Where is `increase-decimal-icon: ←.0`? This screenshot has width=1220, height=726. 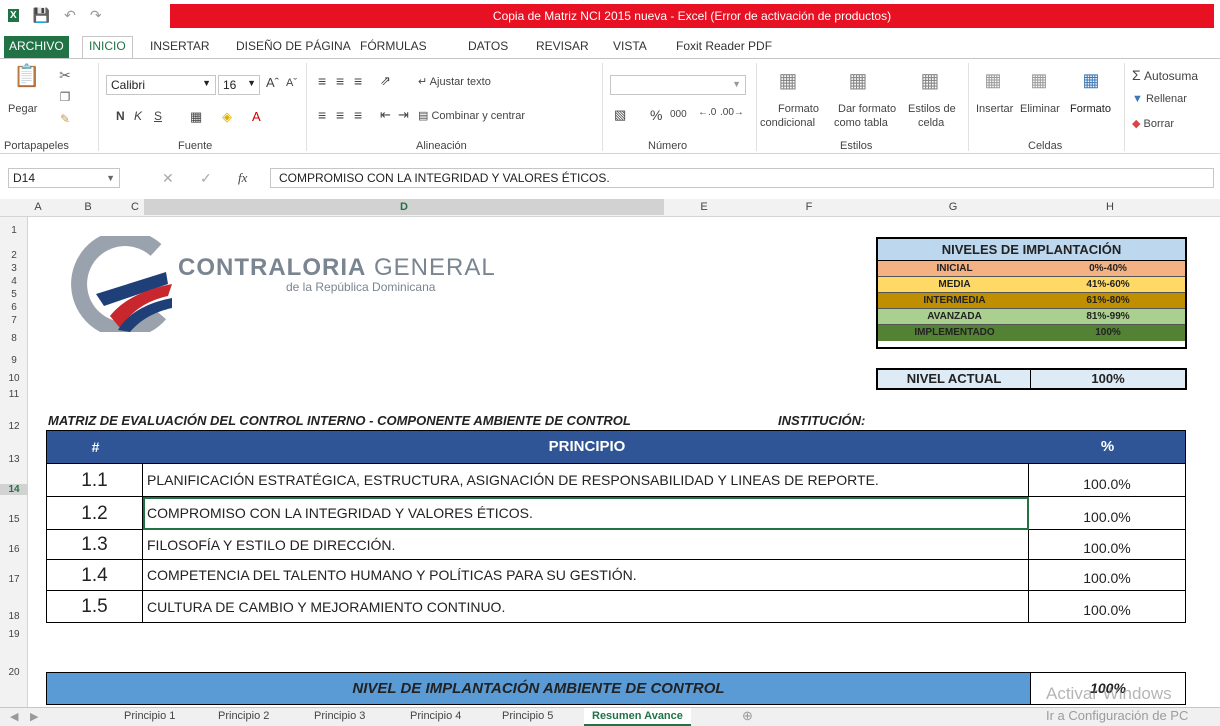
increase-decimal-icon: ←.0 is located at coordinates (707, 112).